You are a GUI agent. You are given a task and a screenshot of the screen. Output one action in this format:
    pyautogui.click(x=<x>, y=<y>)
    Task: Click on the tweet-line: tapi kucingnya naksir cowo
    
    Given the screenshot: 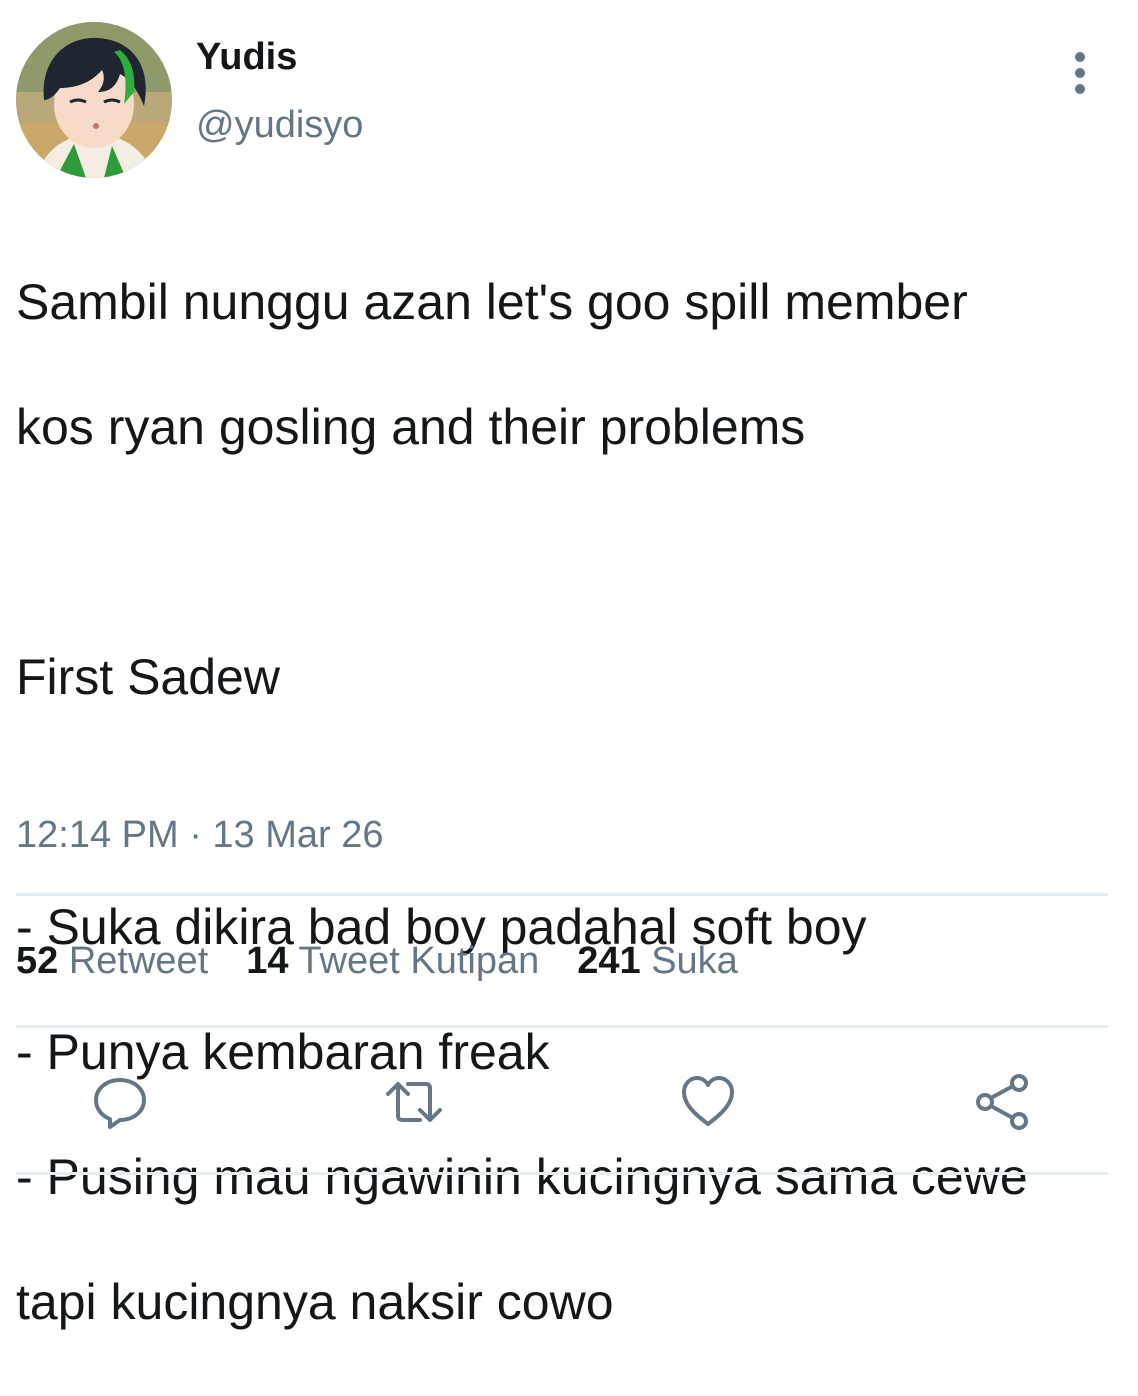 What is the action you would take?
    pyautogui.click(x=315, y=1301)
    